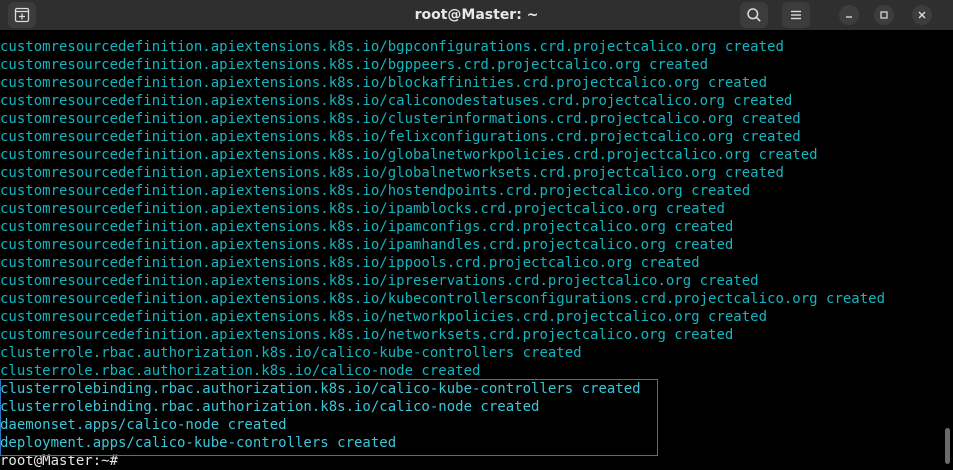  What do you see at coordinates (946, 253) in the screenshot?
I see `terminal-scrollbar` at bounding box center [946, 253].